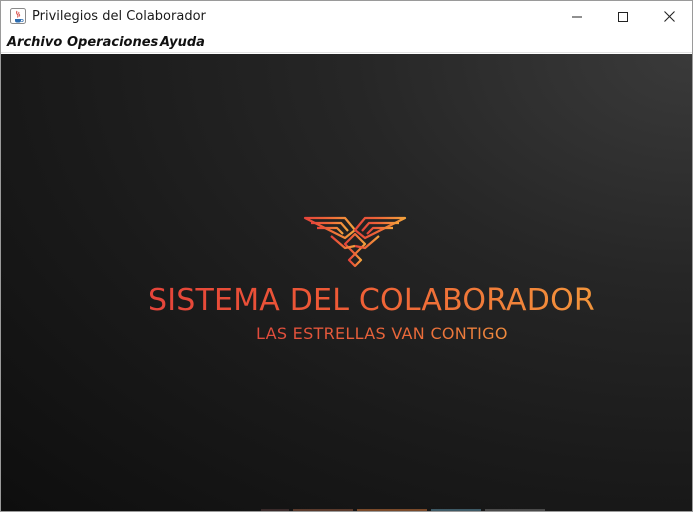 Image resolution: width=693 pixels, height=512 pixels. I want to click on menu-bar: Archivo Operaciones Ayuda, so click(346, 42).